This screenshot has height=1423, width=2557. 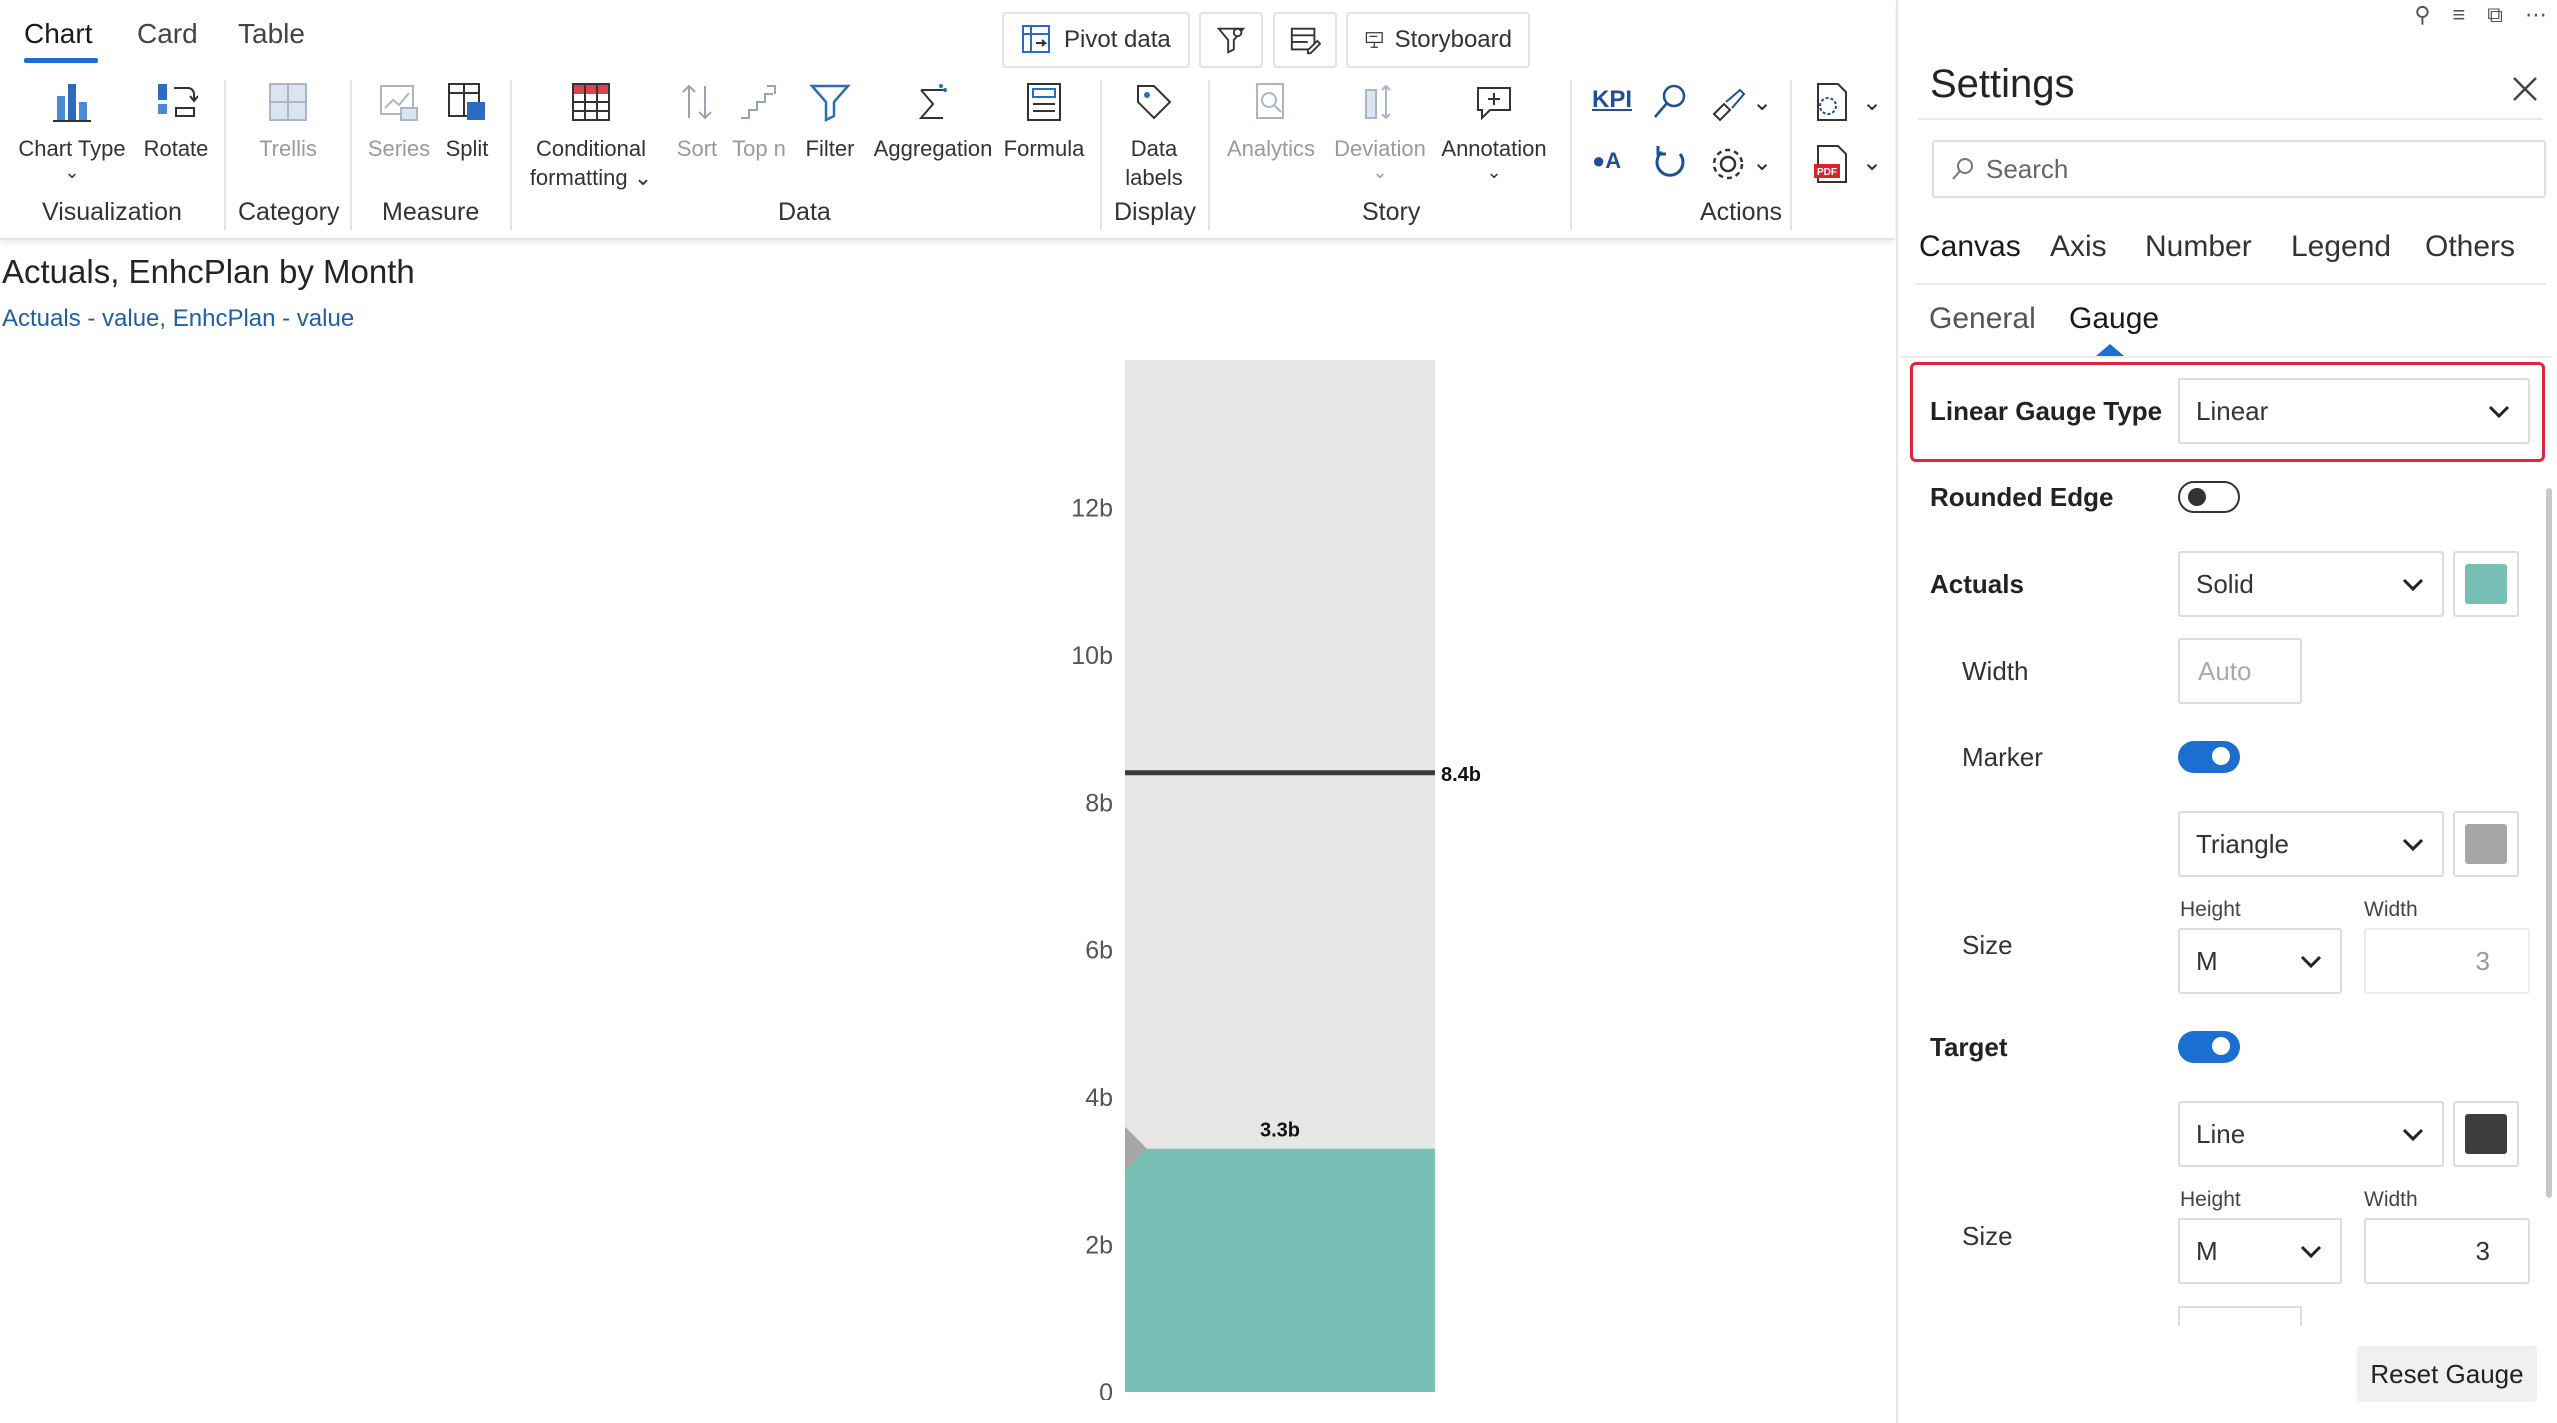 What do you see at coordinates (697, 102) in the screenshot?
I see `sort-icon` at bounding box center [697, 102].